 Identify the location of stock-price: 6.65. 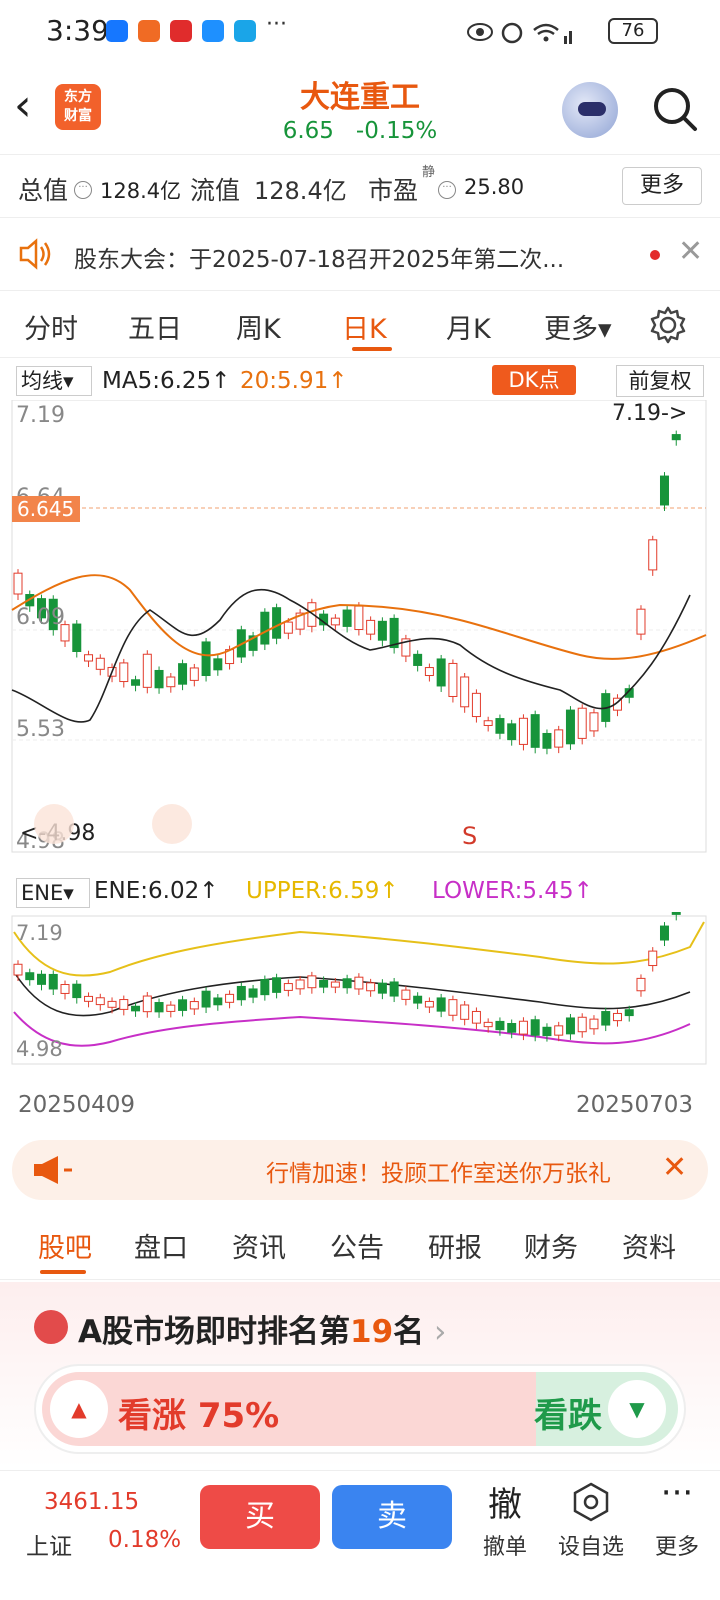
(308, 131).